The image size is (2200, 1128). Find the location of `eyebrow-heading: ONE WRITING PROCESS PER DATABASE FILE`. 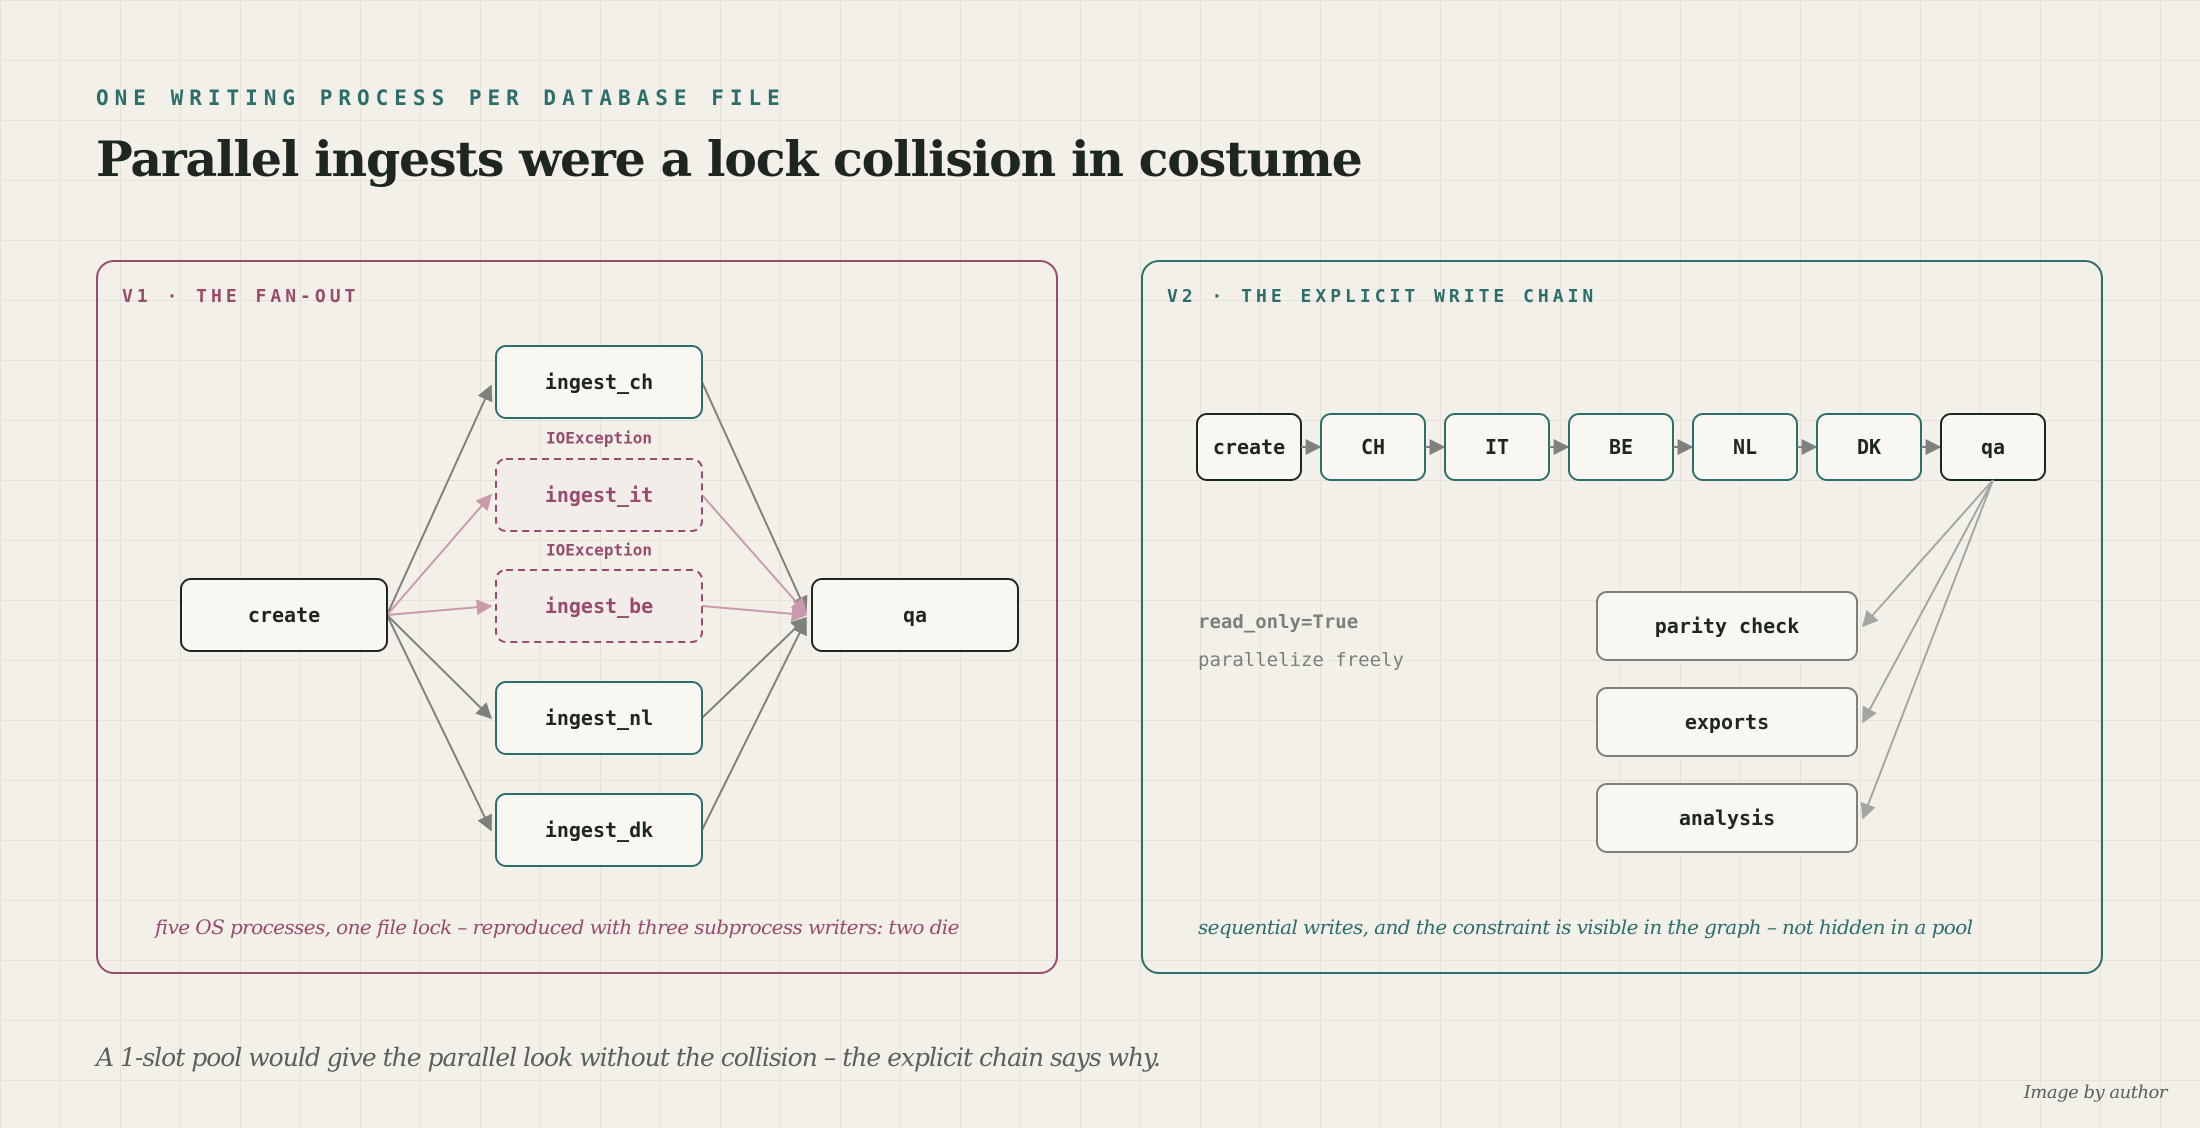

eyebrow-heading: ONE WRITING PROCESS PER DATABASE FILE is located at coordinates (441, 98).